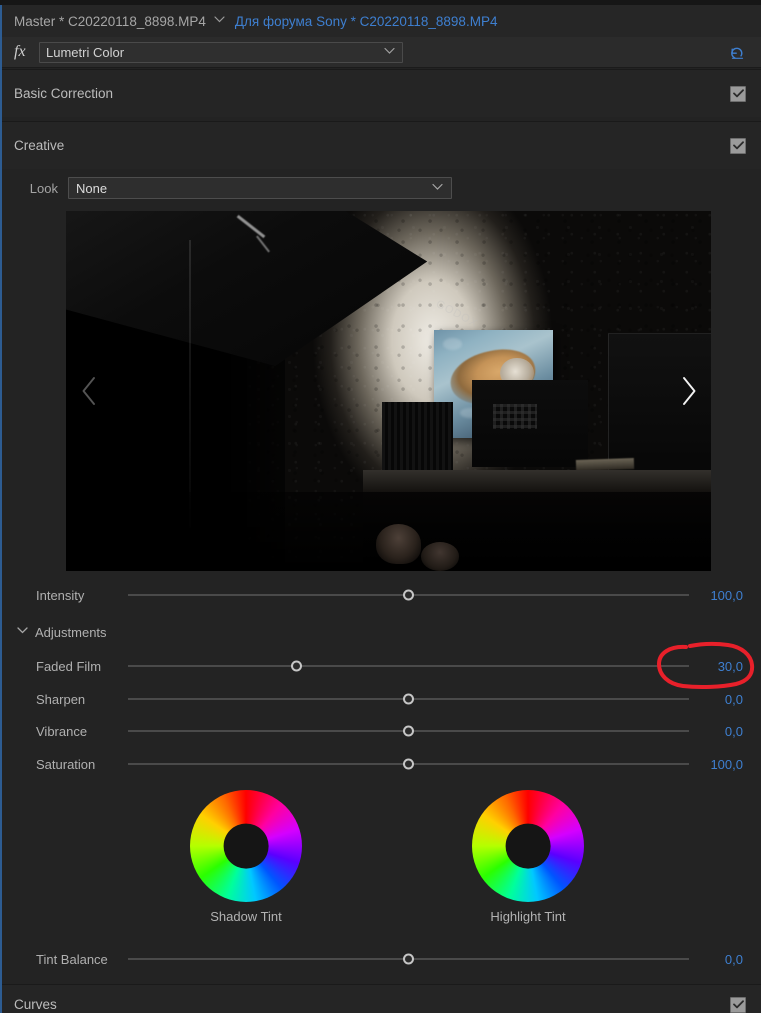 This screenshot has width=761, height=1013. Describe the element at coordinates (85, 52) in the screenshot. I see `effect-name-label: Lumetri Color` at that location.